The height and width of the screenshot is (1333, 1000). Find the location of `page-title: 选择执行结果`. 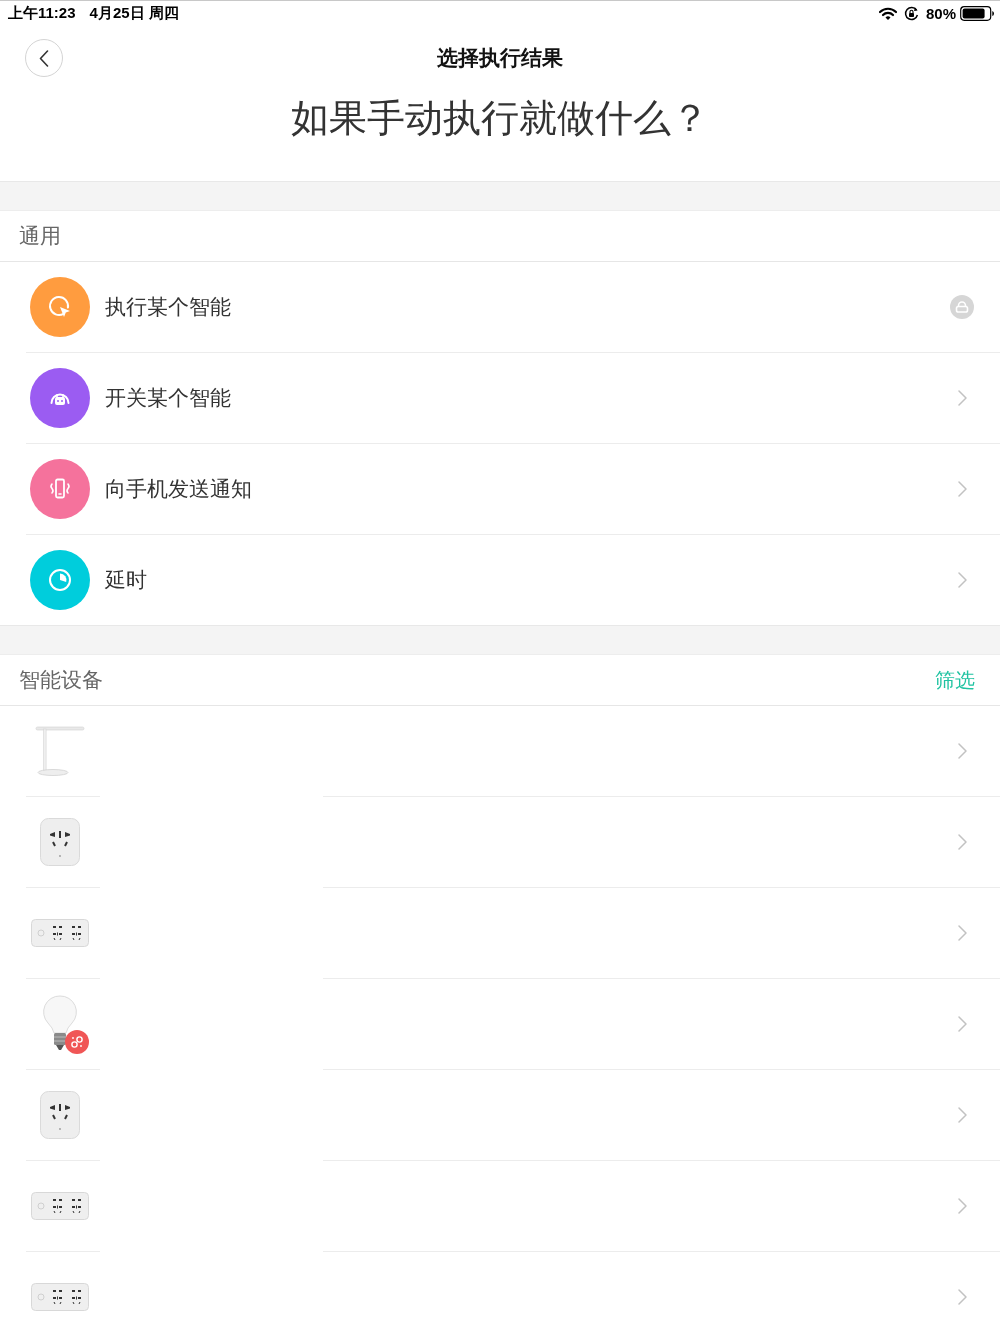

page-title: 选择执行结果 is located at coordinates (500, 58).